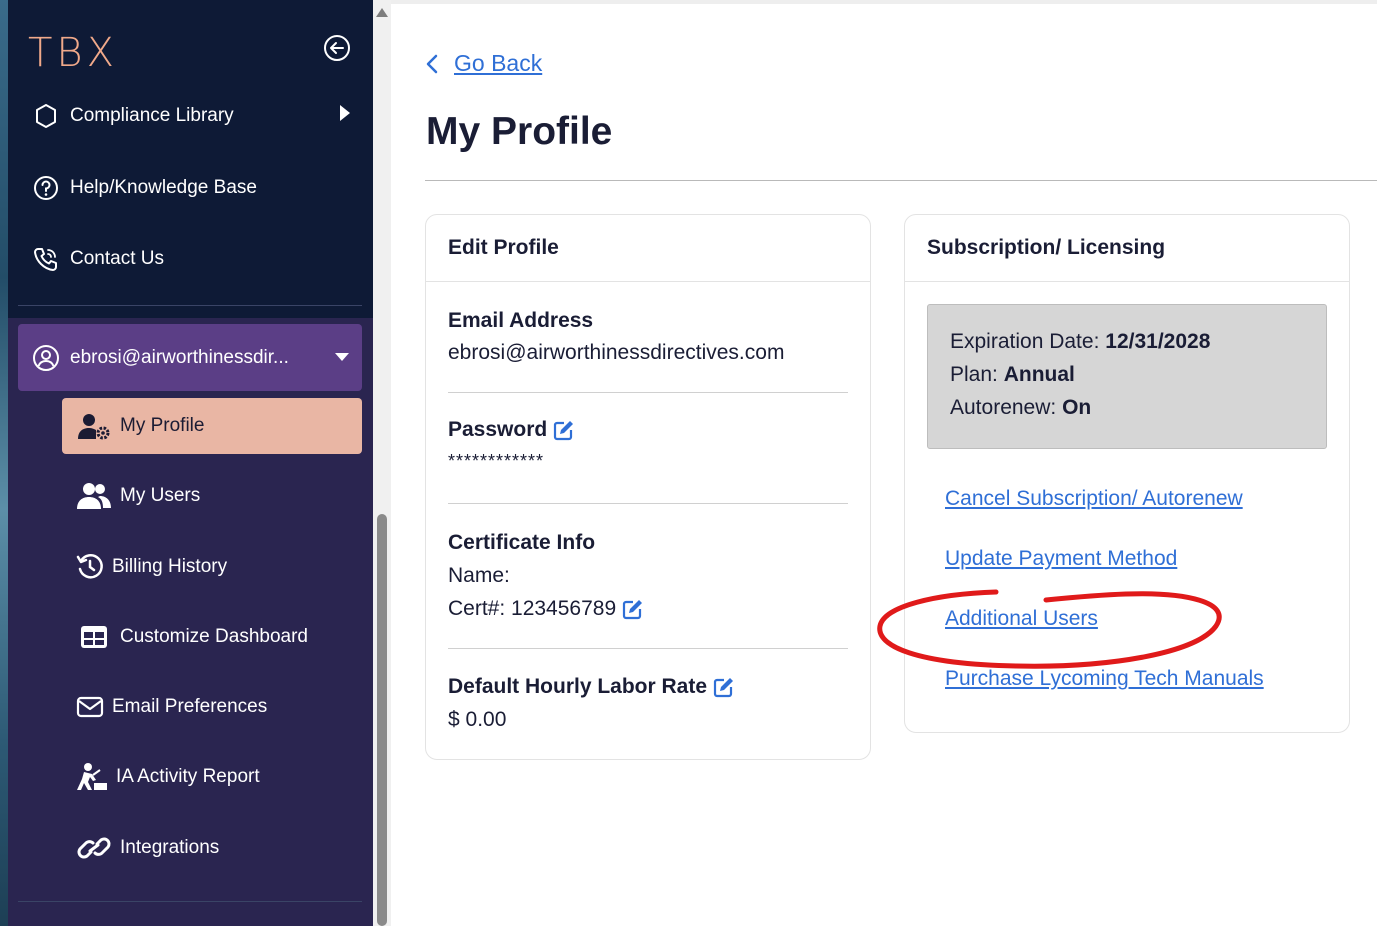 The image size is (1377, 926). Describe the element at coordinates (170, 847) in the screenshot. I see `sidebar-item-label: Integrations` at that location.